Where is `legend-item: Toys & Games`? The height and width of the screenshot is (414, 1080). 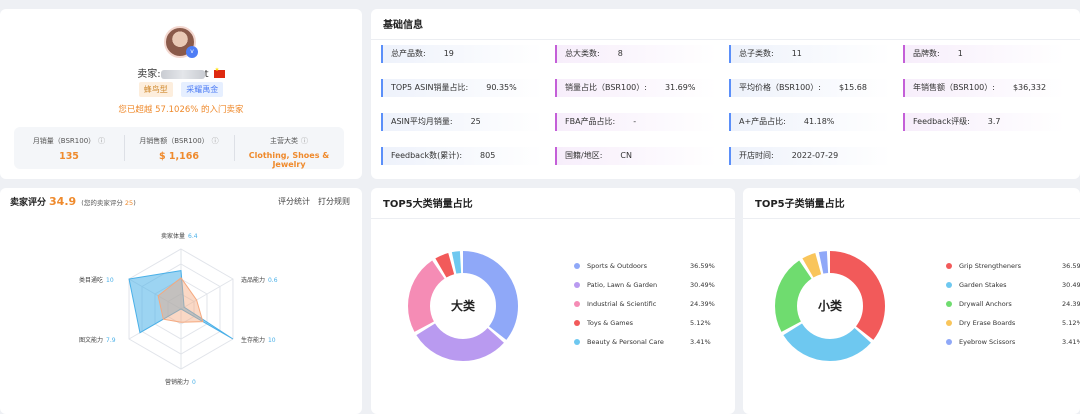
legend-item: Toys & Games is located at coordinates (603, 323).